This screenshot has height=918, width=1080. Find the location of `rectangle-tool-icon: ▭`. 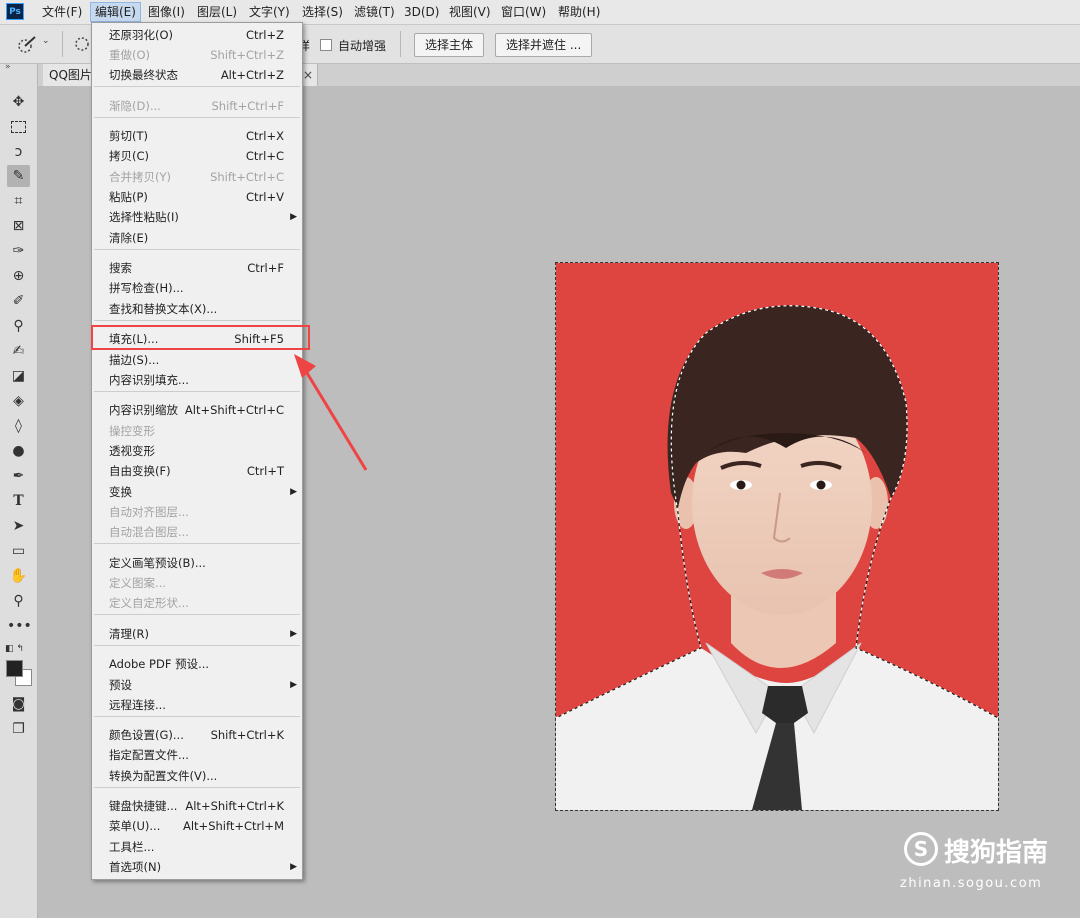

rectangle-tool-icon: ▭ is located at coordinates (18, 551).